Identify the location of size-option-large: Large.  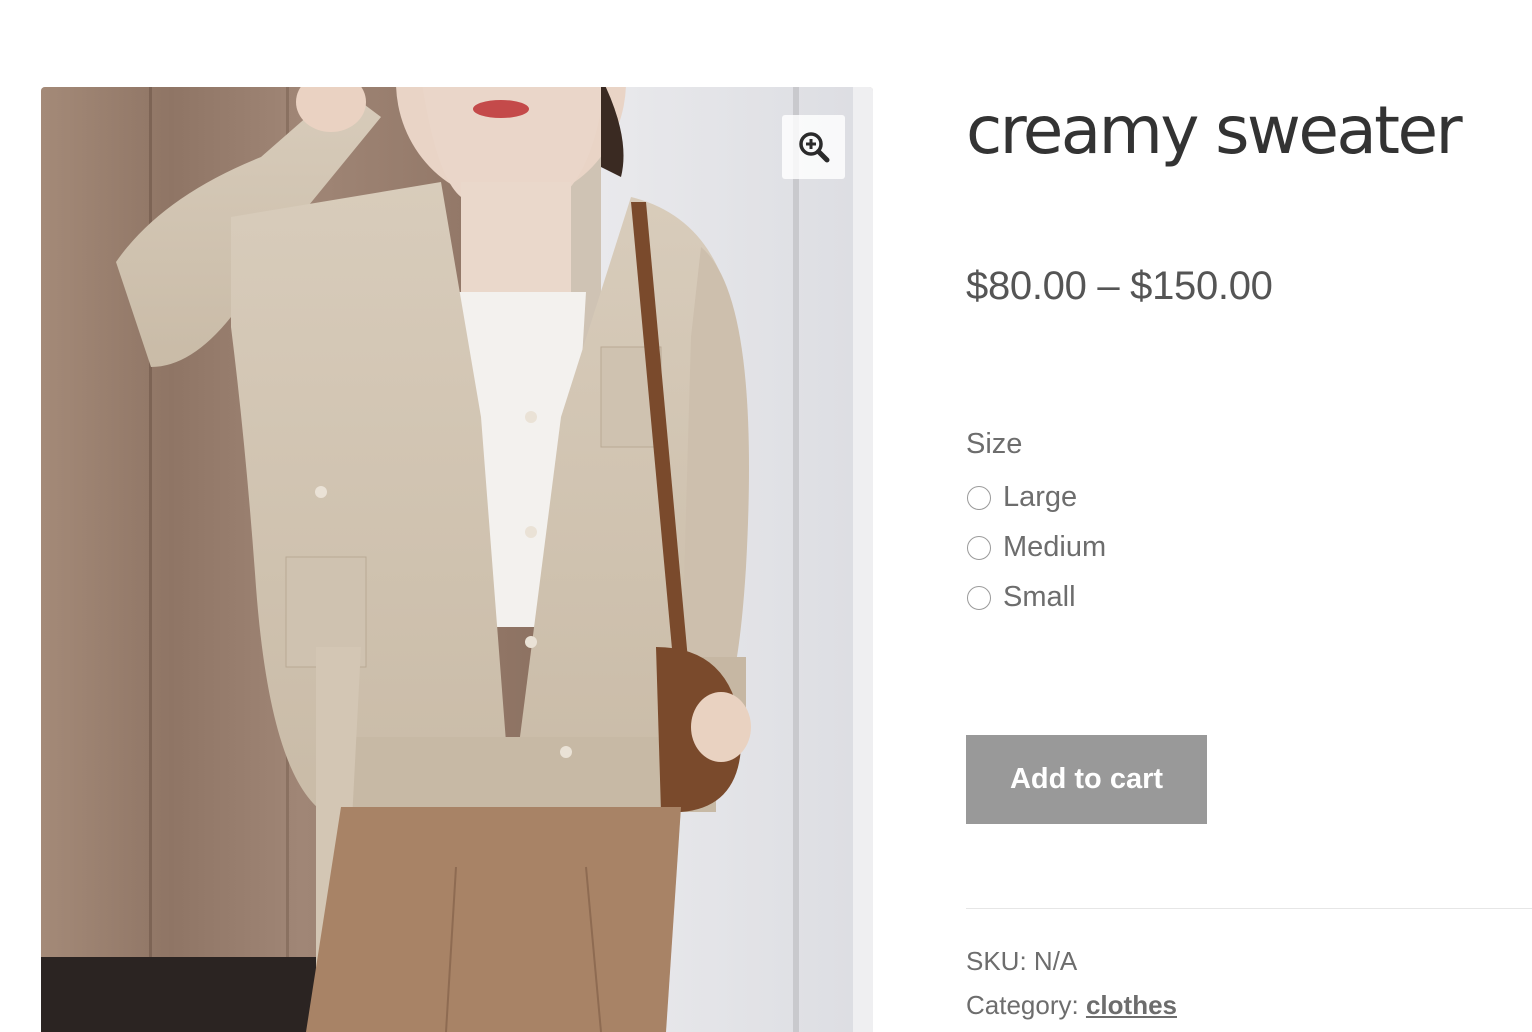
(1021, 497).